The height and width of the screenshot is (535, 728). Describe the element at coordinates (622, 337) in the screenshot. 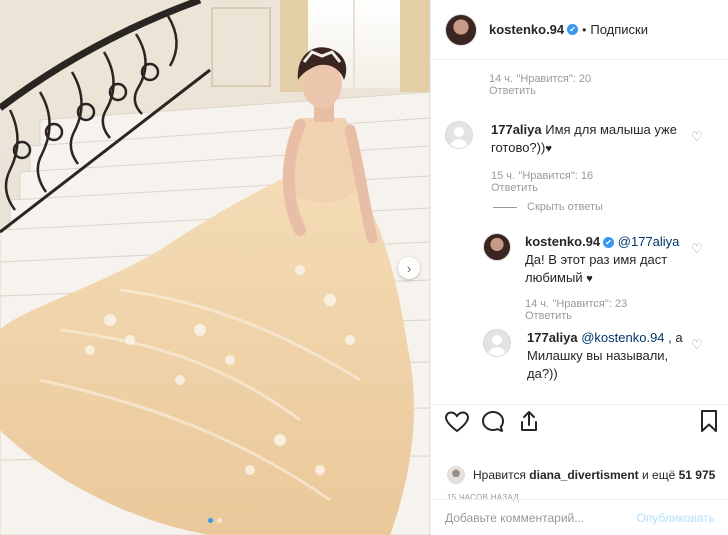

I see `reply-mention: @kostenko.94` at that location.